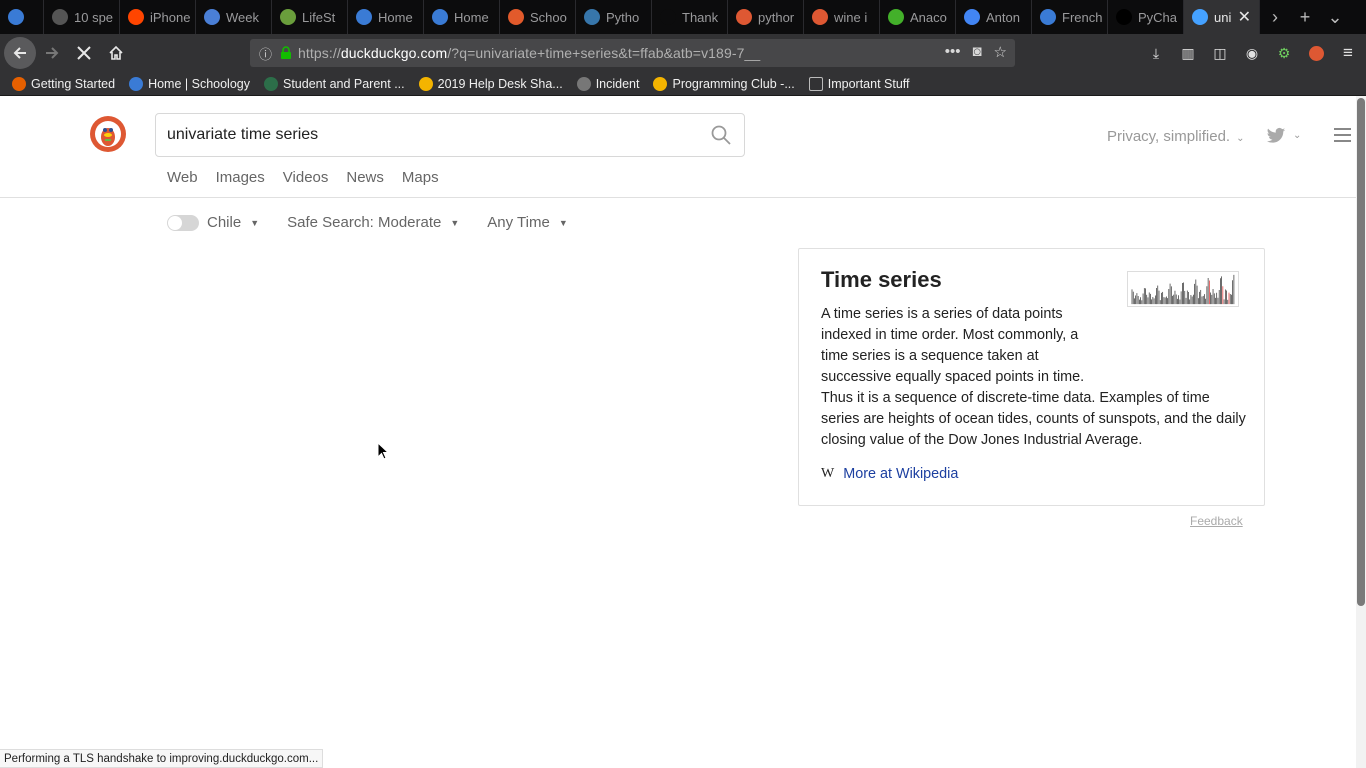  What do you see at coordinates (73, 83) in the screenshot?
I see `bookmark-label: Getting Started` at bounding box center [73, 83].